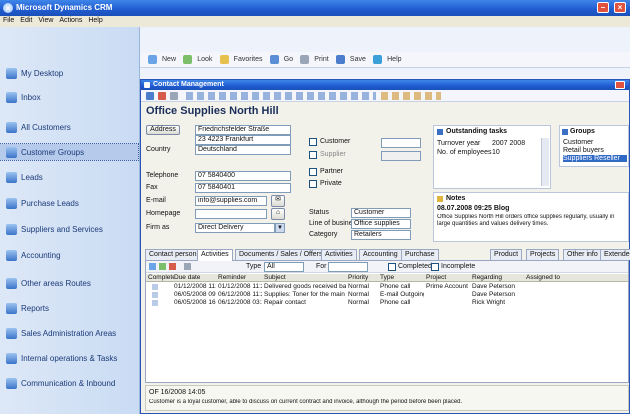 The image size is (630, 414). What do you see at coordinates (401, 156) in the screenshot?
I see `supplier-no-input` at bounding box center [401, 156].